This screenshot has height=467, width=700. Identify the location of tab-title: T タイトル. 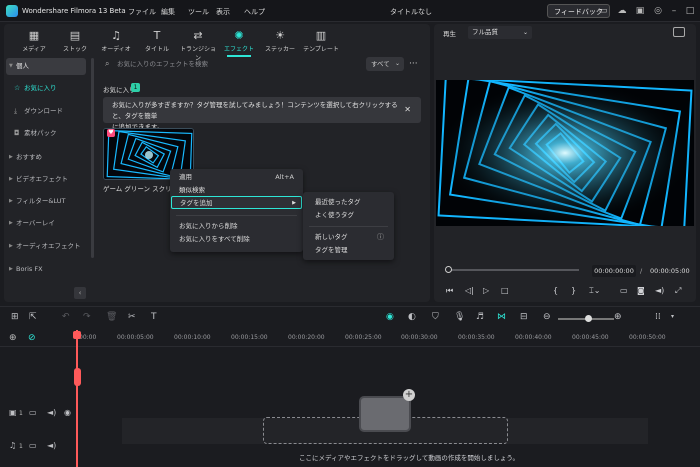
(157, 41).